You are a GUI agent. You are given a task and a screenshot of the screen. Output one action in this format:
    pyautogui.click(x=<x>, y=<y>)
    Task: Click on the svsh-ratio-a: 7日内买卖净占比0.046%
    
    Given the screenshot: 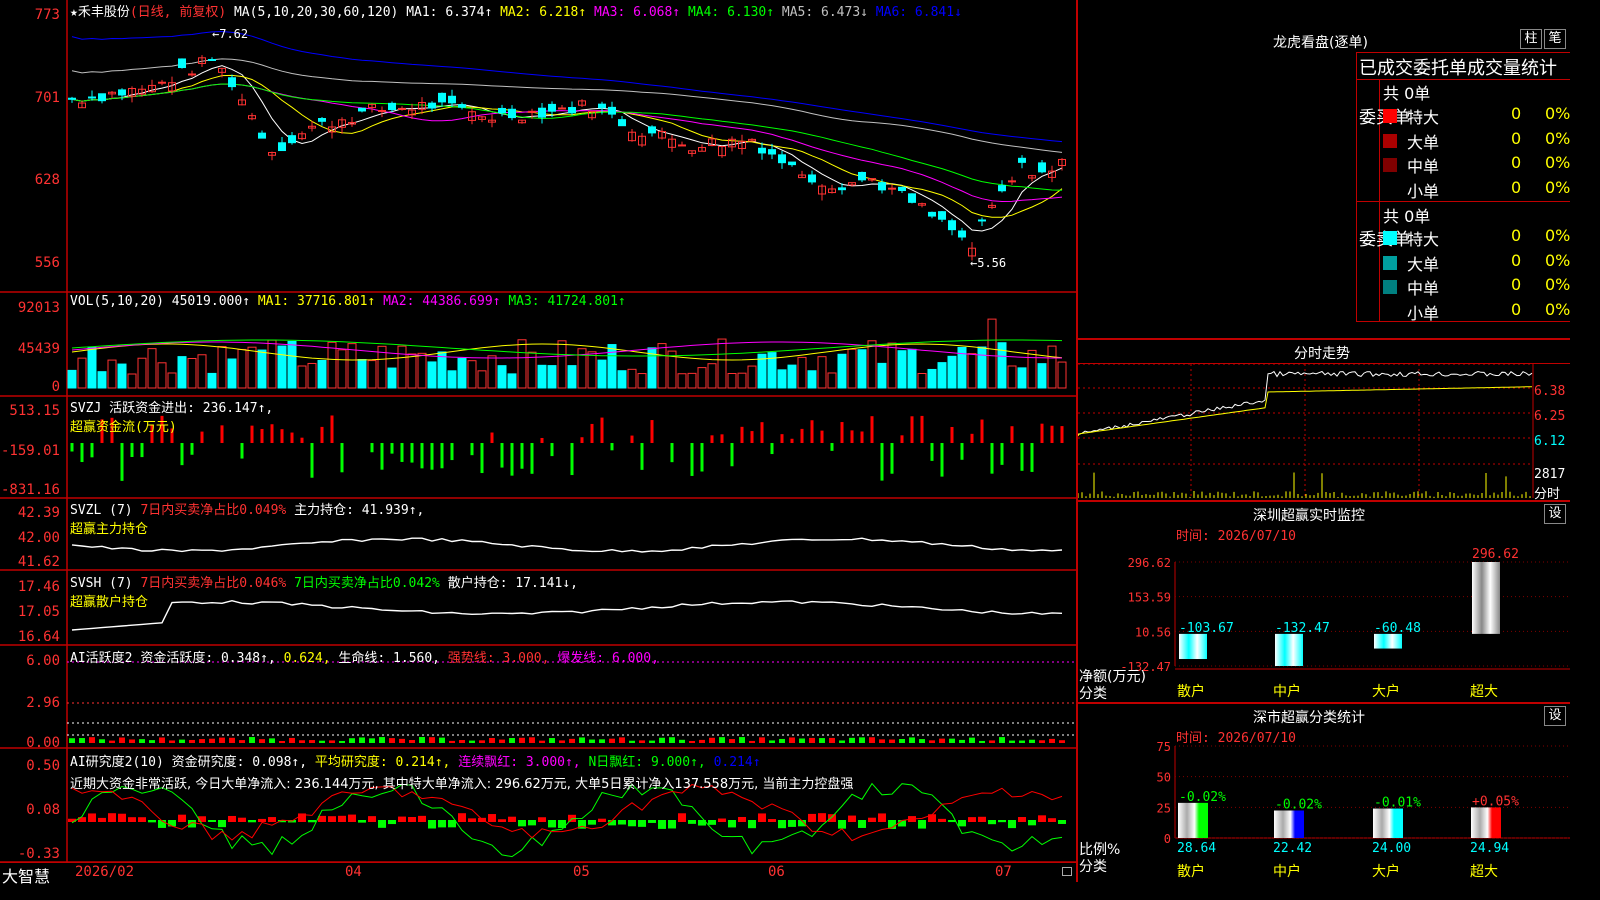 What is the action you would take?
    pyautogui.click(x=213, y=583)
    